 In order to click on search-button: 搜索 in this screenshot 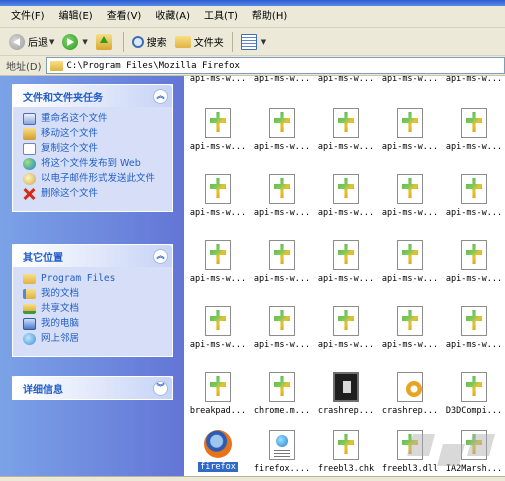, I will do `click(149, 42)`.